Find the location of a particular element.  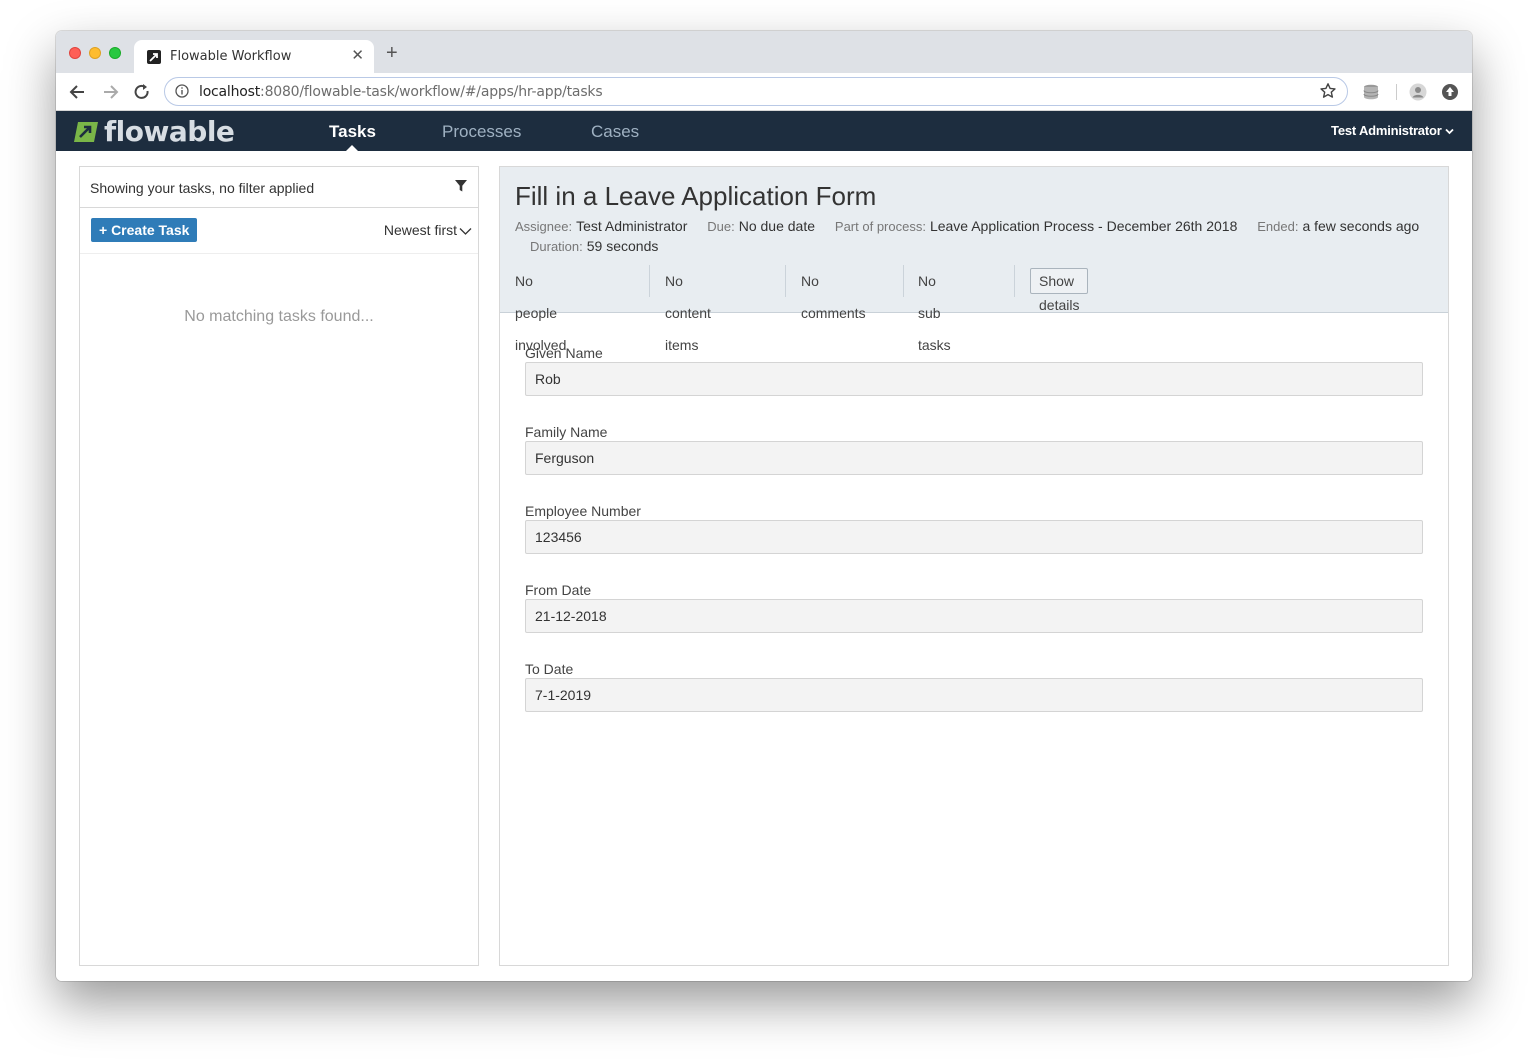

reload-icon is located at coordinates (142, 92).